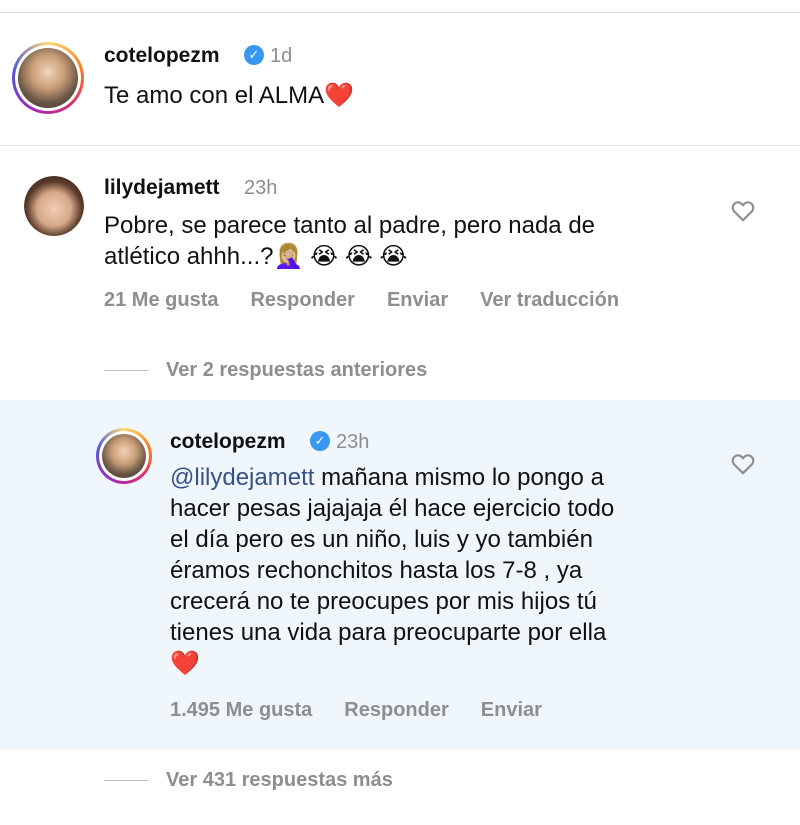 This screenshot has width=800, height=825. I want to click on reply-likes: 1.495 Me gusta, so click(241, 710).